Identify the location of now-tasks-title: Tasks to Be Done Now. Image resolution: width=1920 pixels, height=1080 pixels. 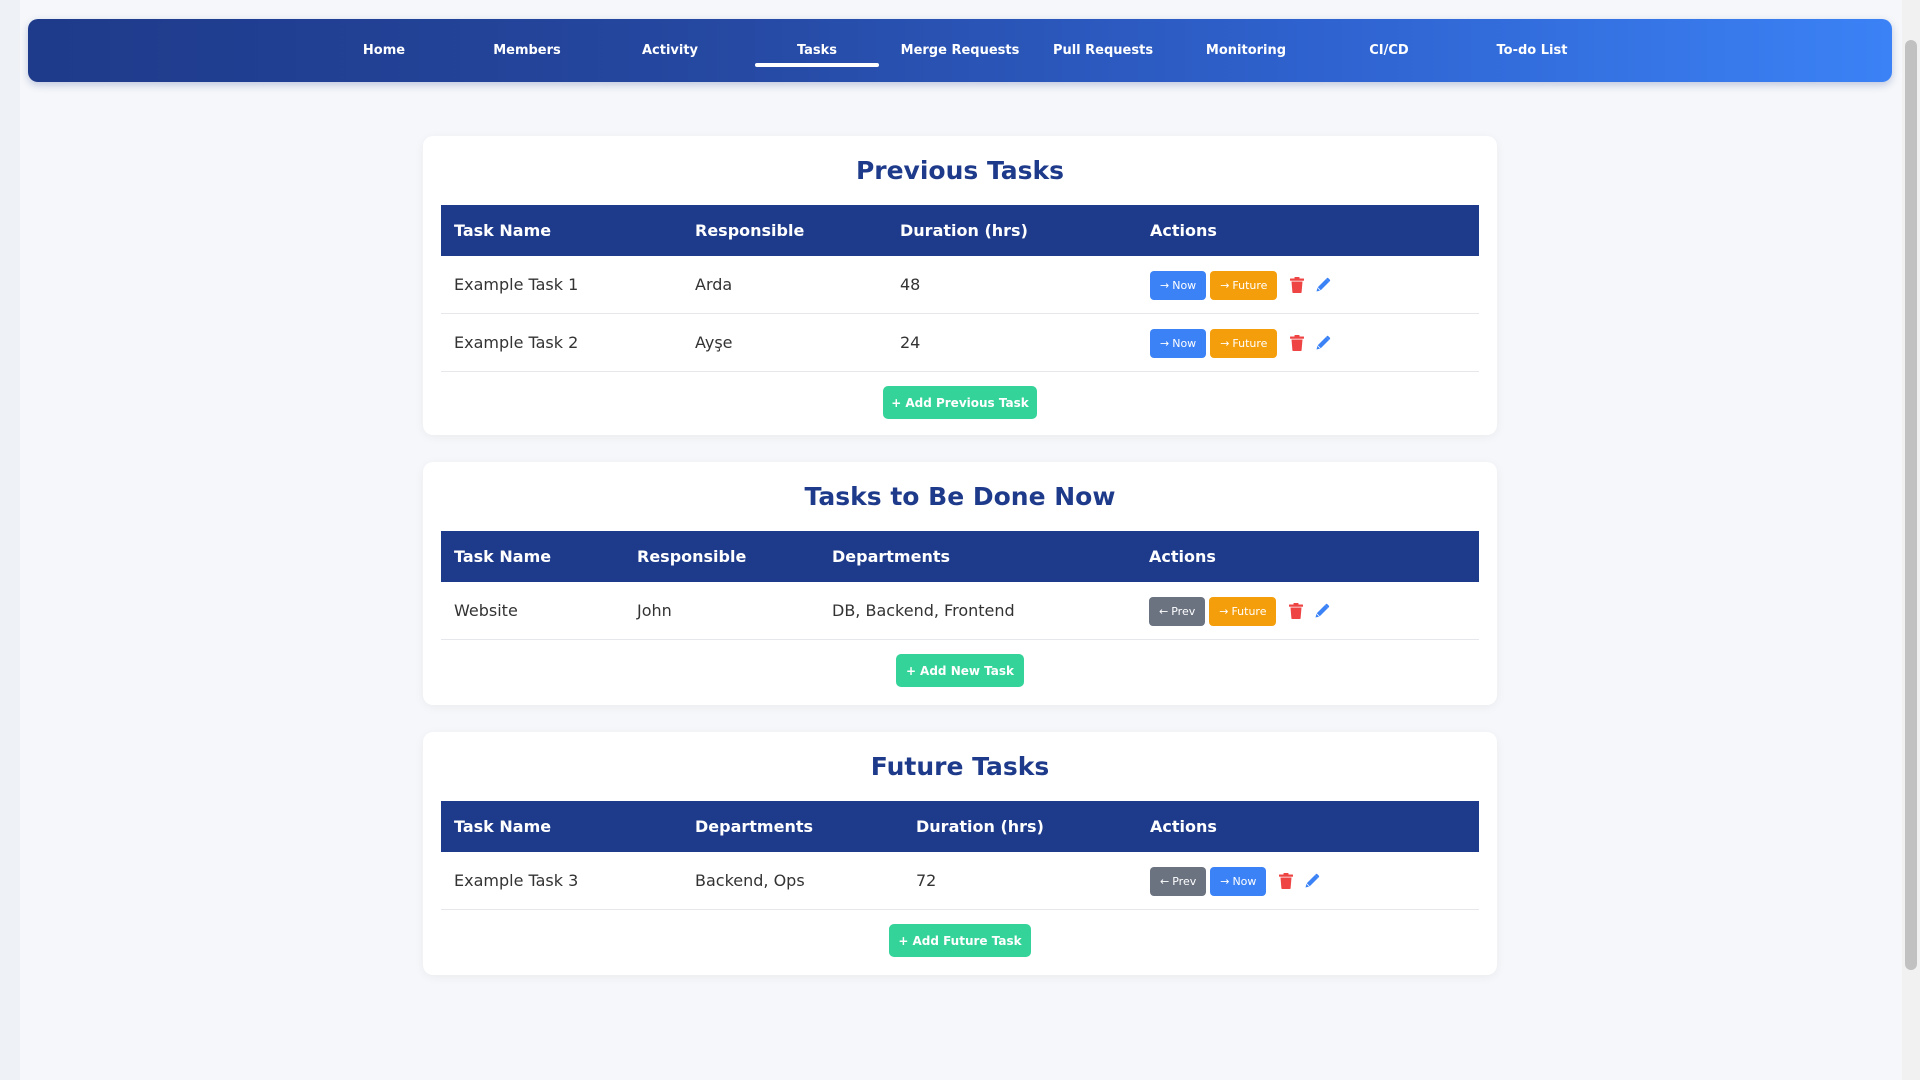
(960, 496).